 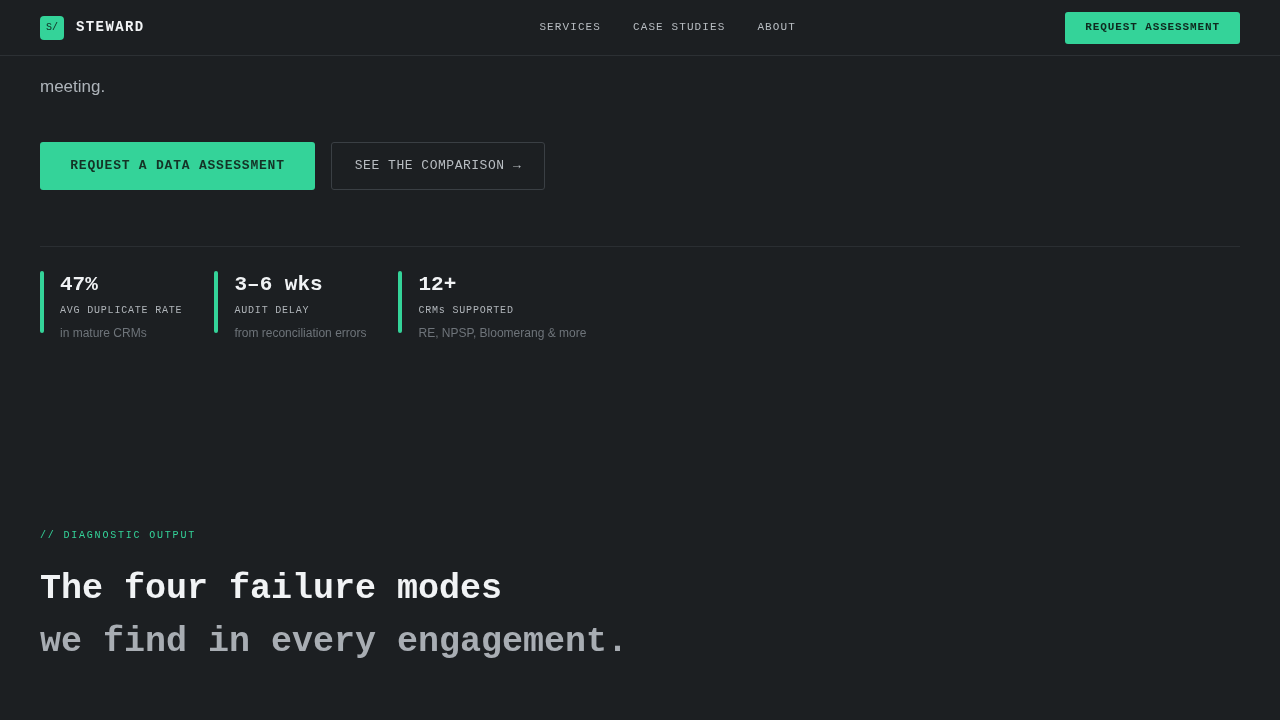 I want to click on stat-note: RE, NPSP, Bloomerang & more, so click(x=502, y=333).